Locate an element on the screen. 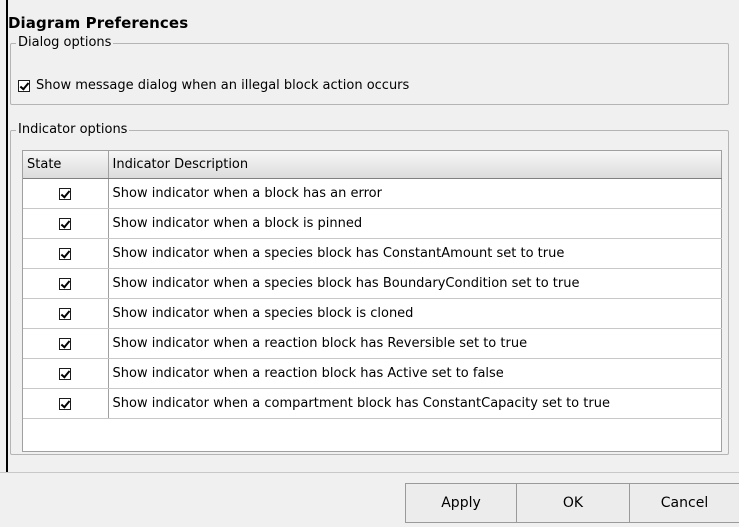  page-title: Diagram Preferences is located at coordinates (98, 23).